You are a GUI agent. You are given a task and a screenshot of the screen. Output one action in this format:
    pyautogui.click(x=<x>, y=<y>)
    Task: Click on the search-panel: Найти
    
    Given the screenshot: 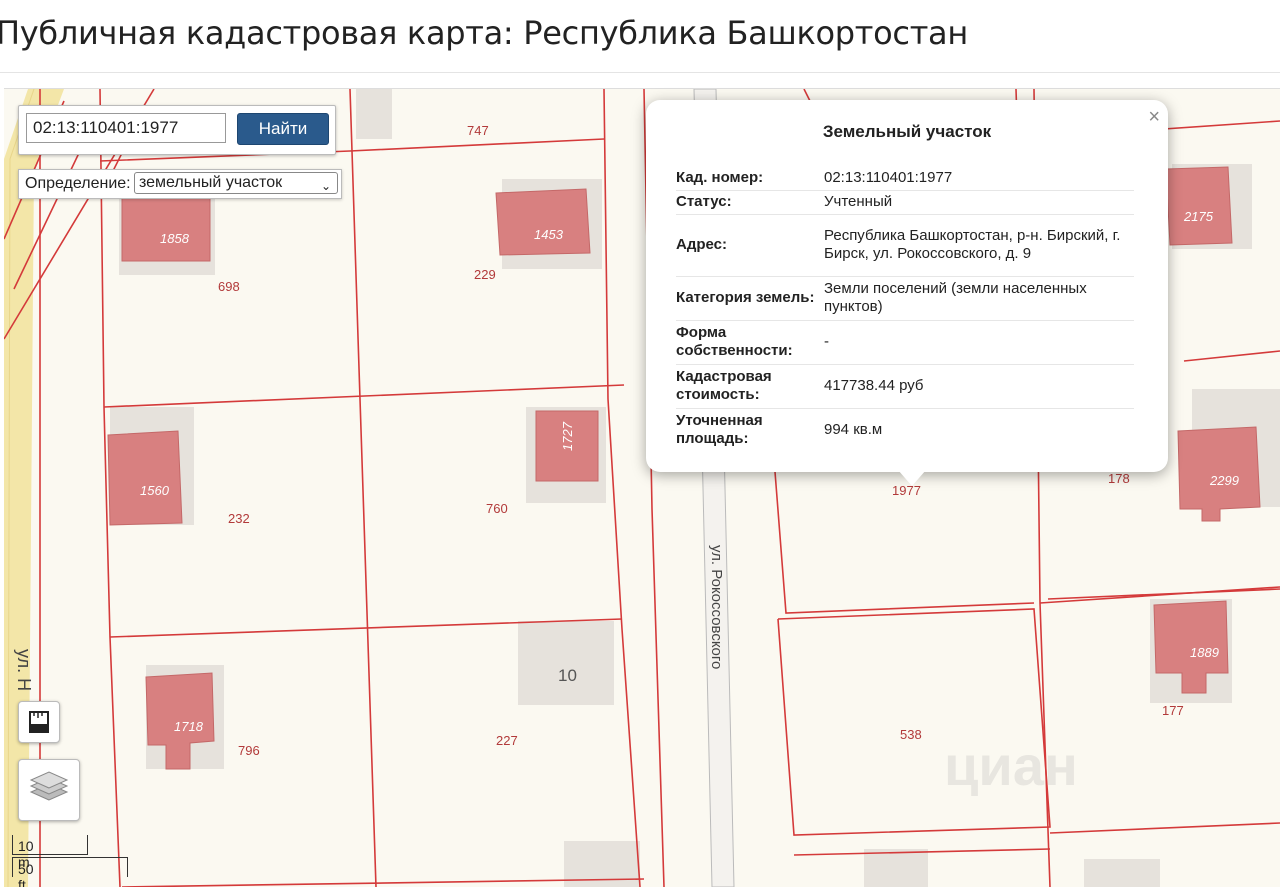 What is the action you would take?
    pyautogui.click(x=177, y=130)
    